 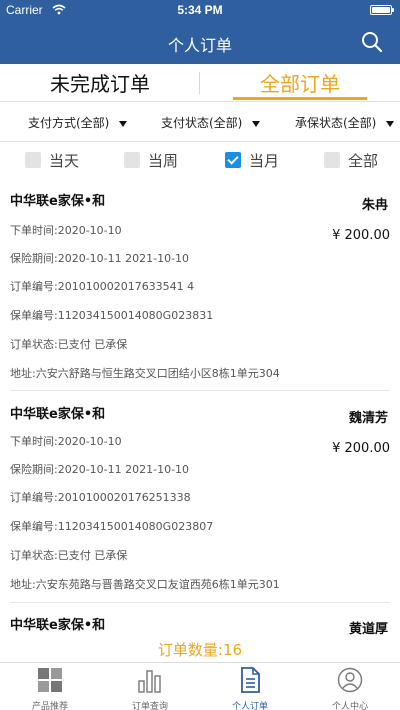 I want to click on checkbox-checked-icon, so click(x=233, y=160).